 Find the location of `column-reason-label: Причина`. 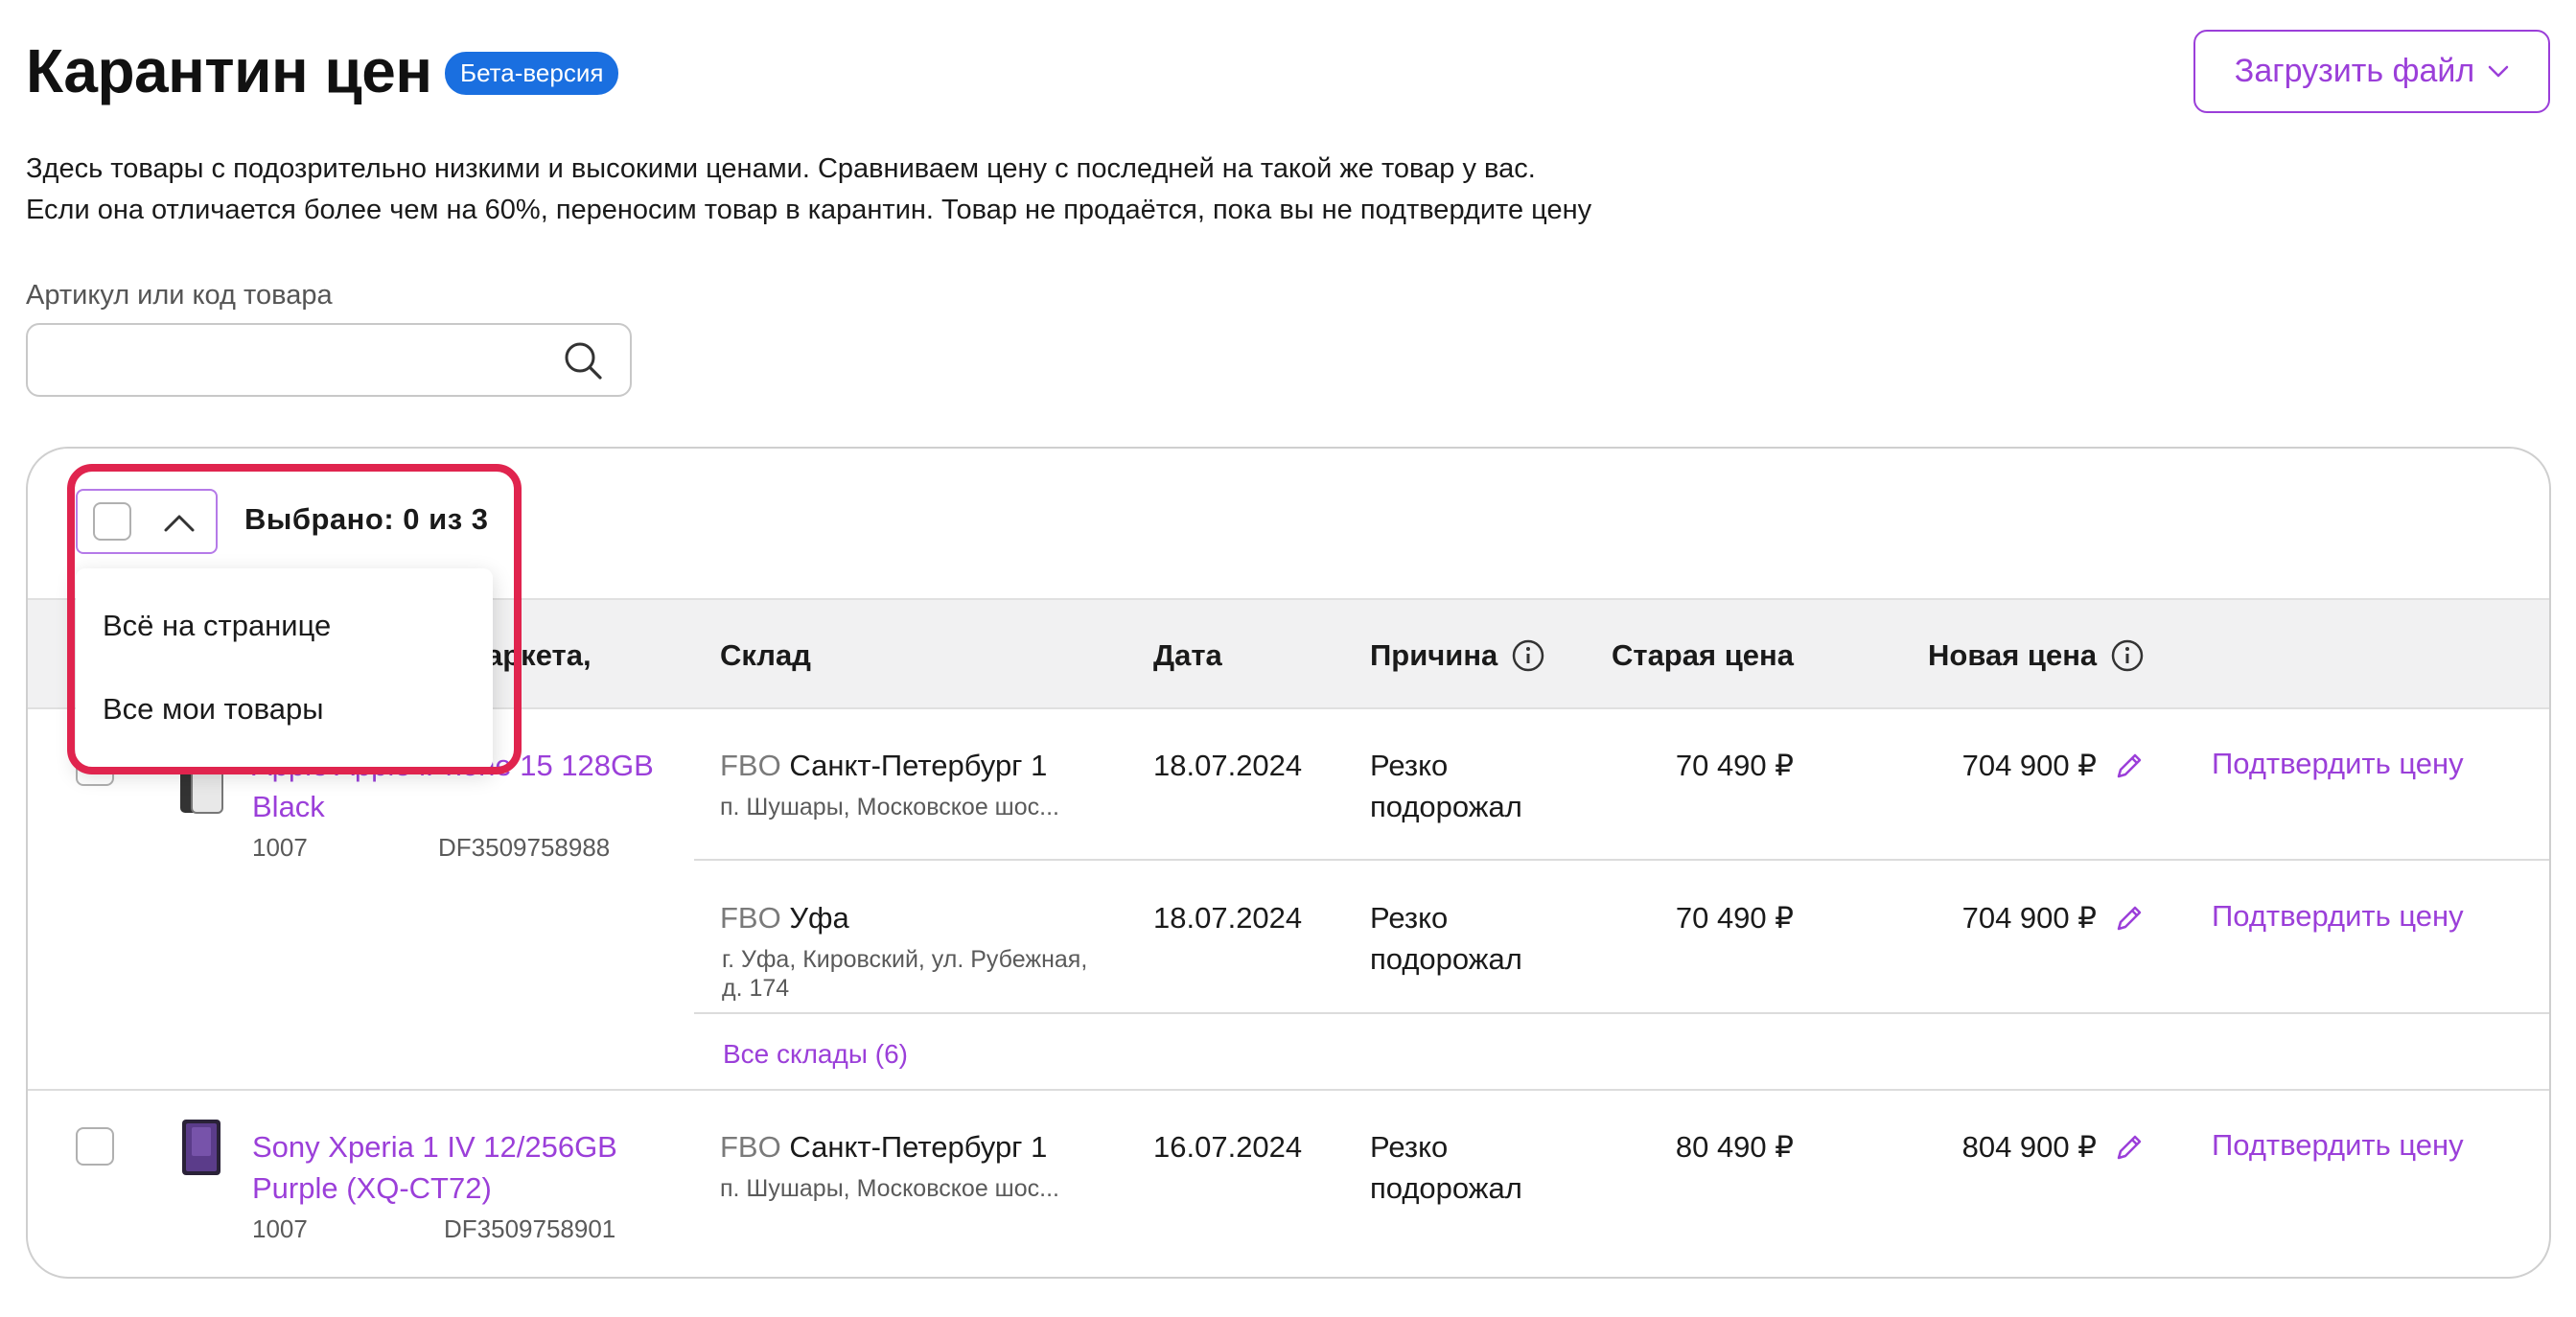

column-reason-label: Причина is located at coordinates (1434, 655).